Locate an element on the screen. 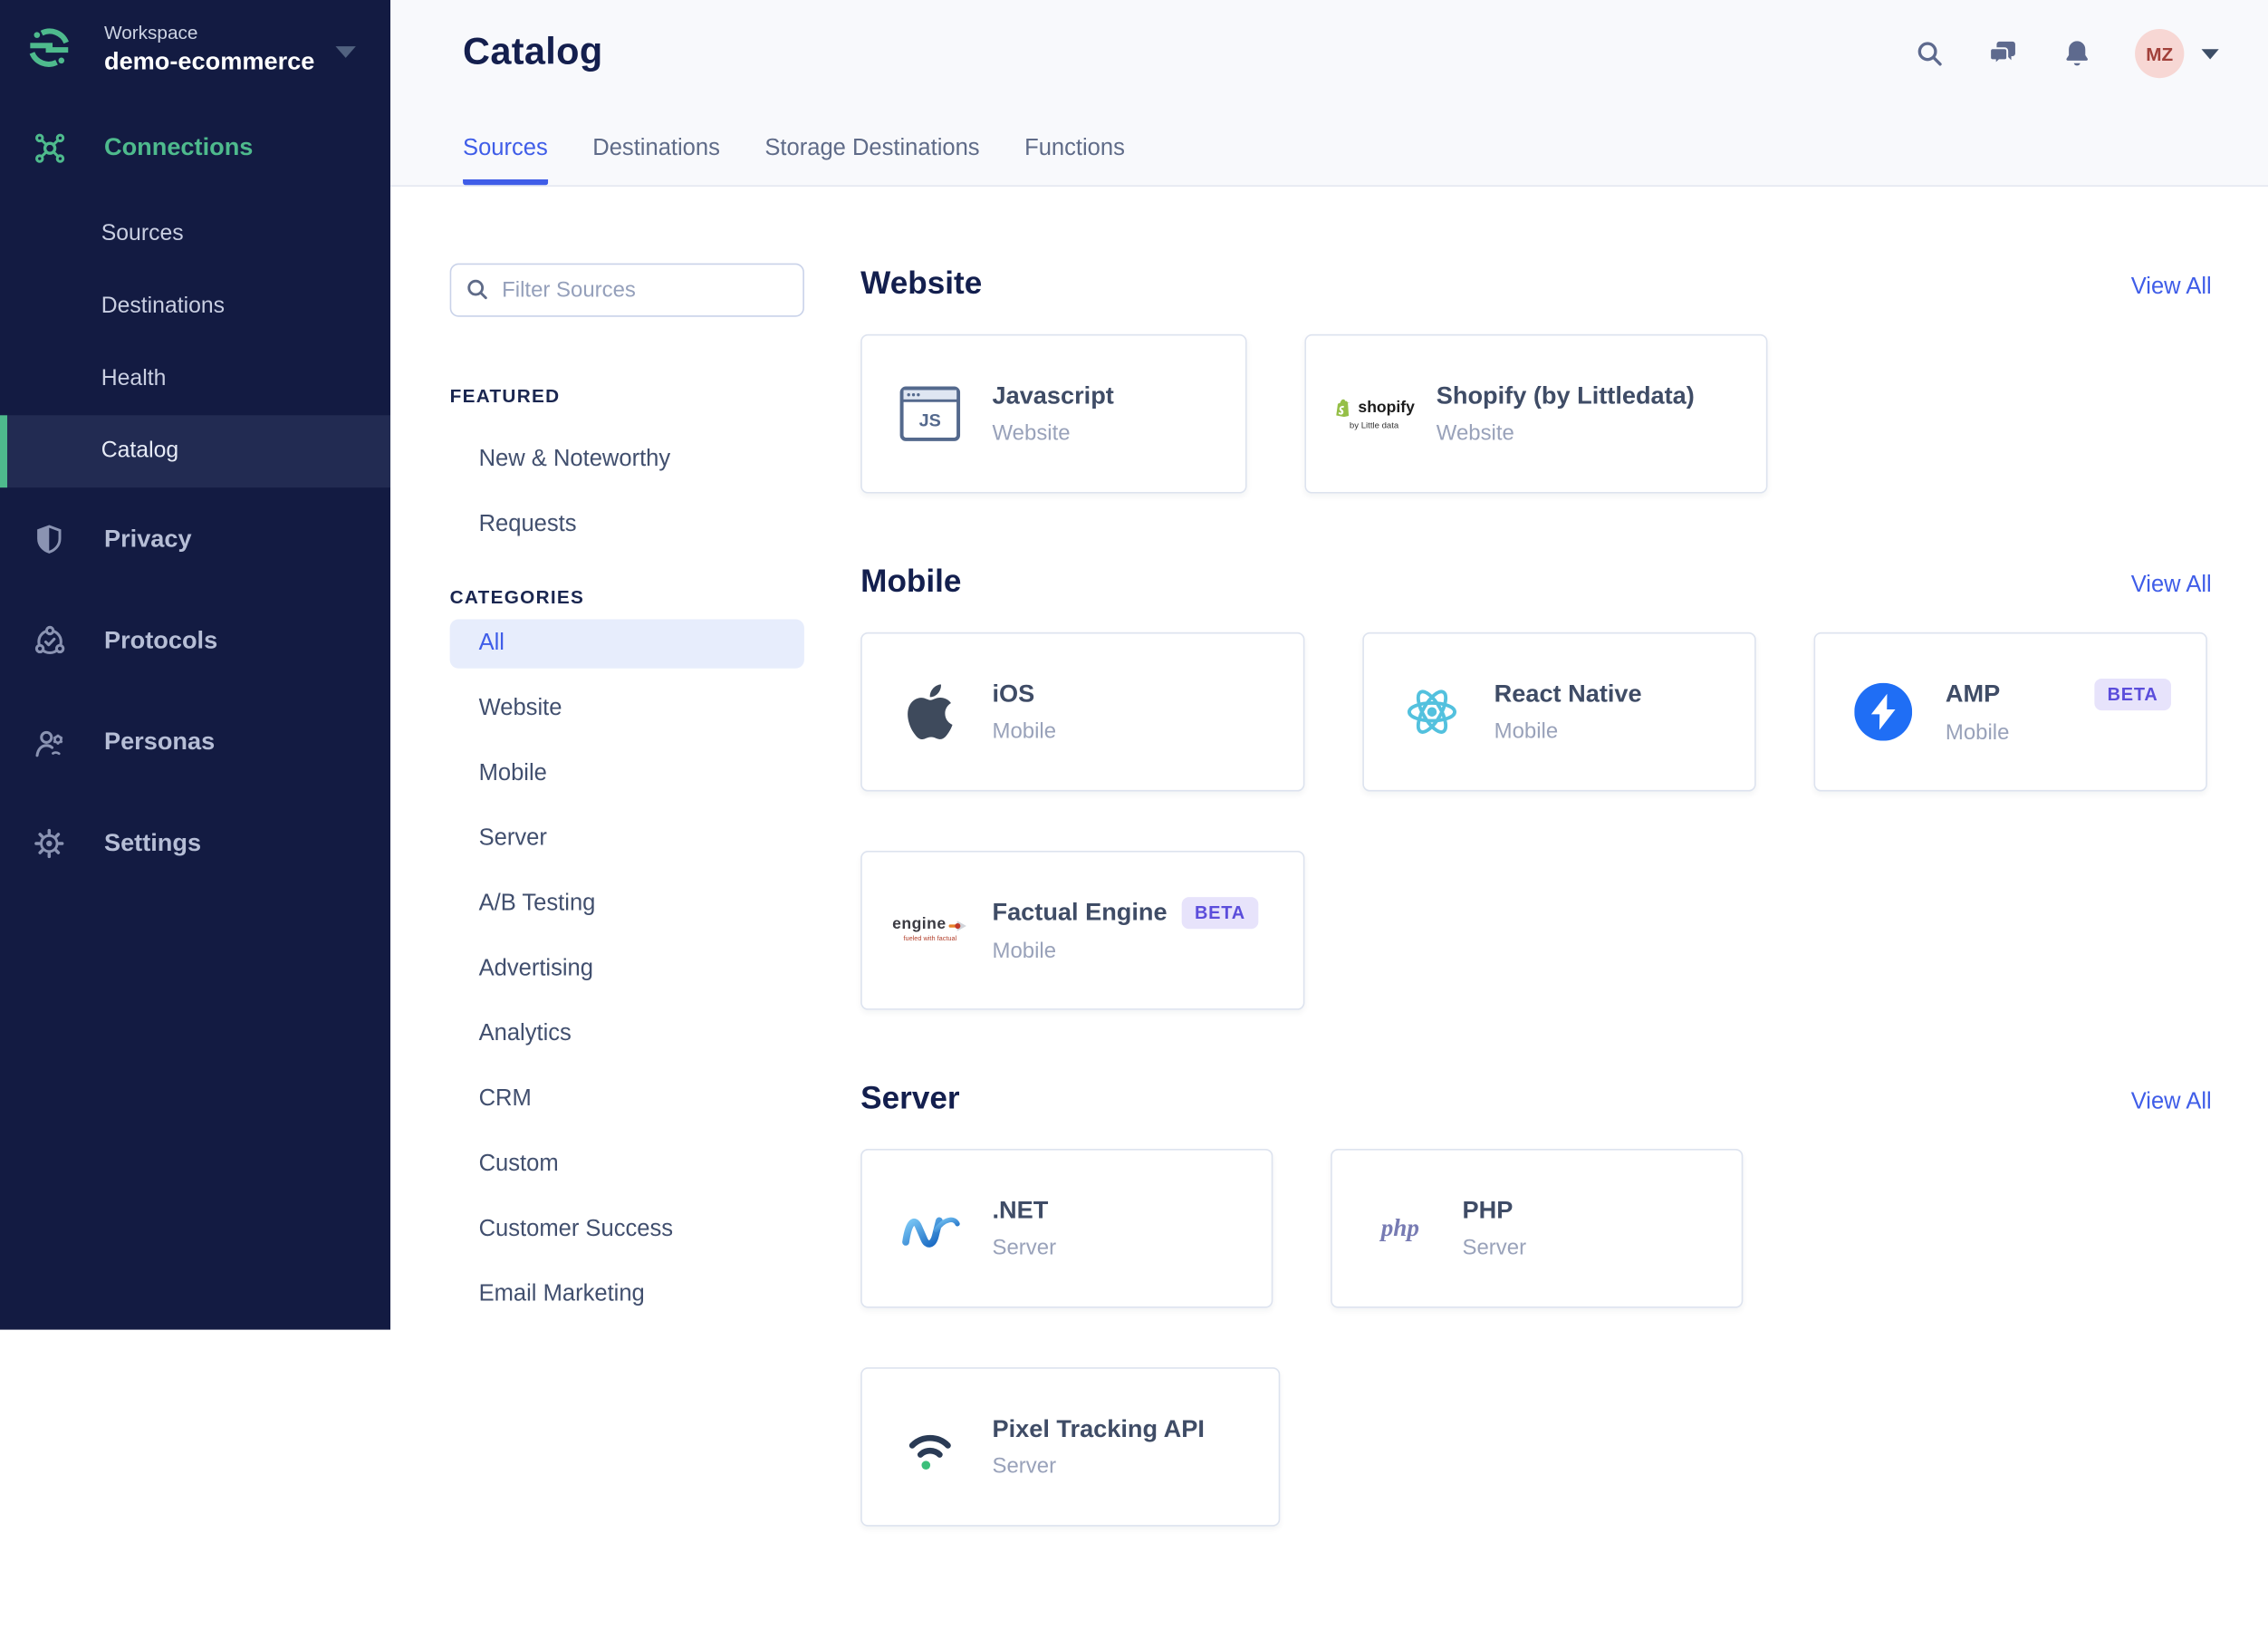 This screenshot has width=2268, height=1639. connections-icon is located at coordinates (51, 148).